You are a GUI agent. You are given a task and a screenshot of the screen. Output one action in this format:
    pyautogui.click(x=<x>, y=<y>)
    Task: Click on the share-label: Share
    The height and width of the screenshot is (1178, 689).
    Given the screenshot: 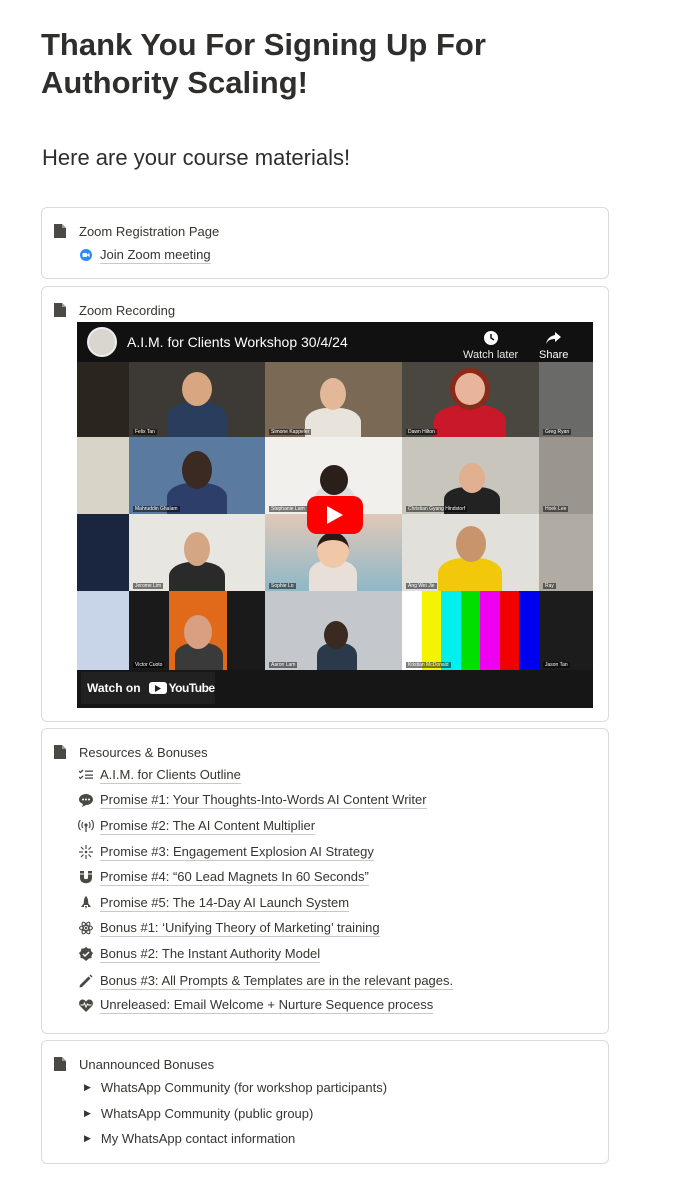 What is the action you would take?
    pyautogui.click(x=554, y=355)
    